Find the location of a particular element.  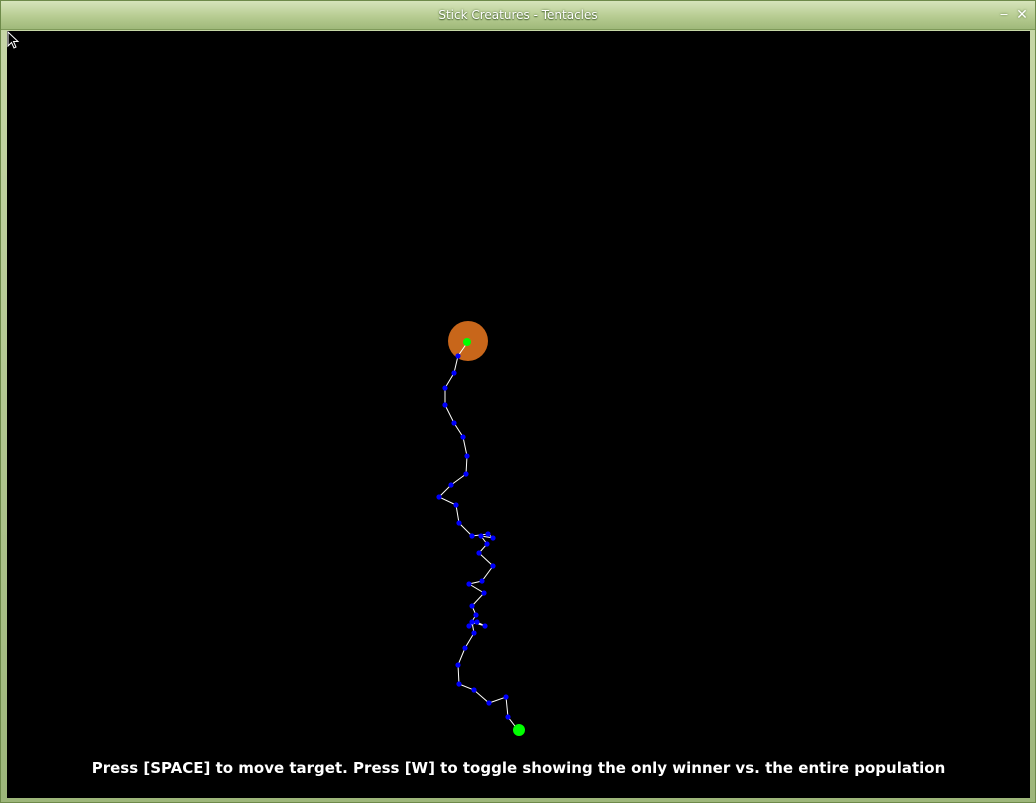

minimize-button: ‒ is located at coordinates (1004, 15).